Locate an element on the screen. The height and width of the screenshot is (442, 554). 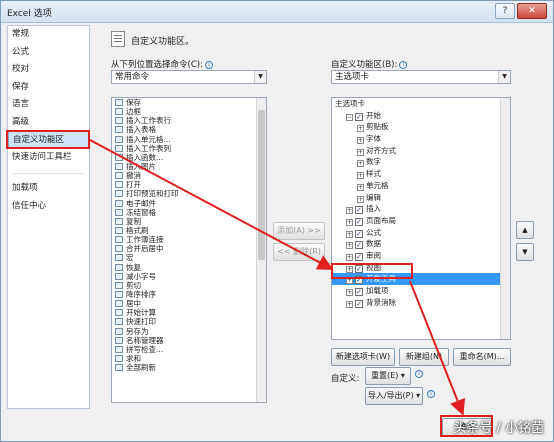
nav-proofing: 校对 is located at coordinates (48, 70).